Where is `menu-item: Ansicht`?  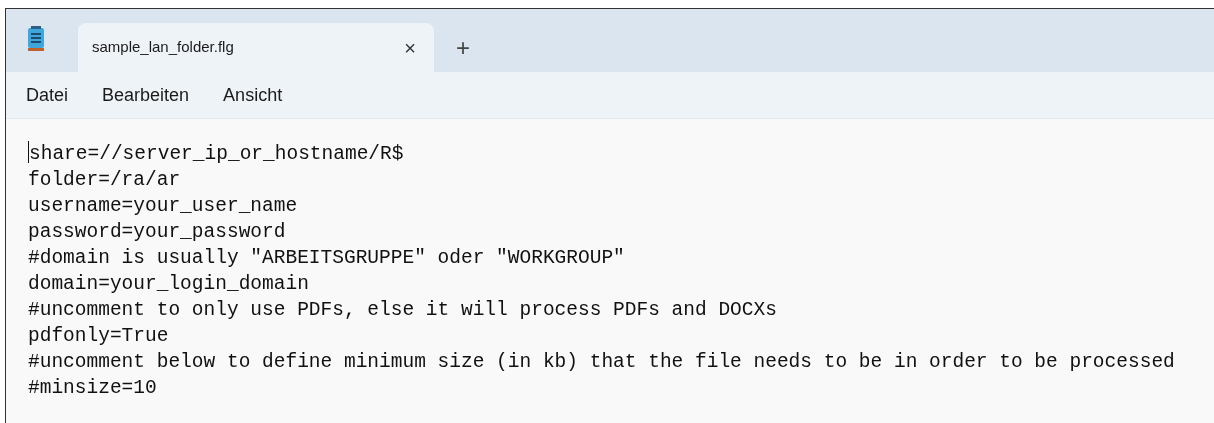 menu-item: Ansicht is located at coordinates (253, 95).